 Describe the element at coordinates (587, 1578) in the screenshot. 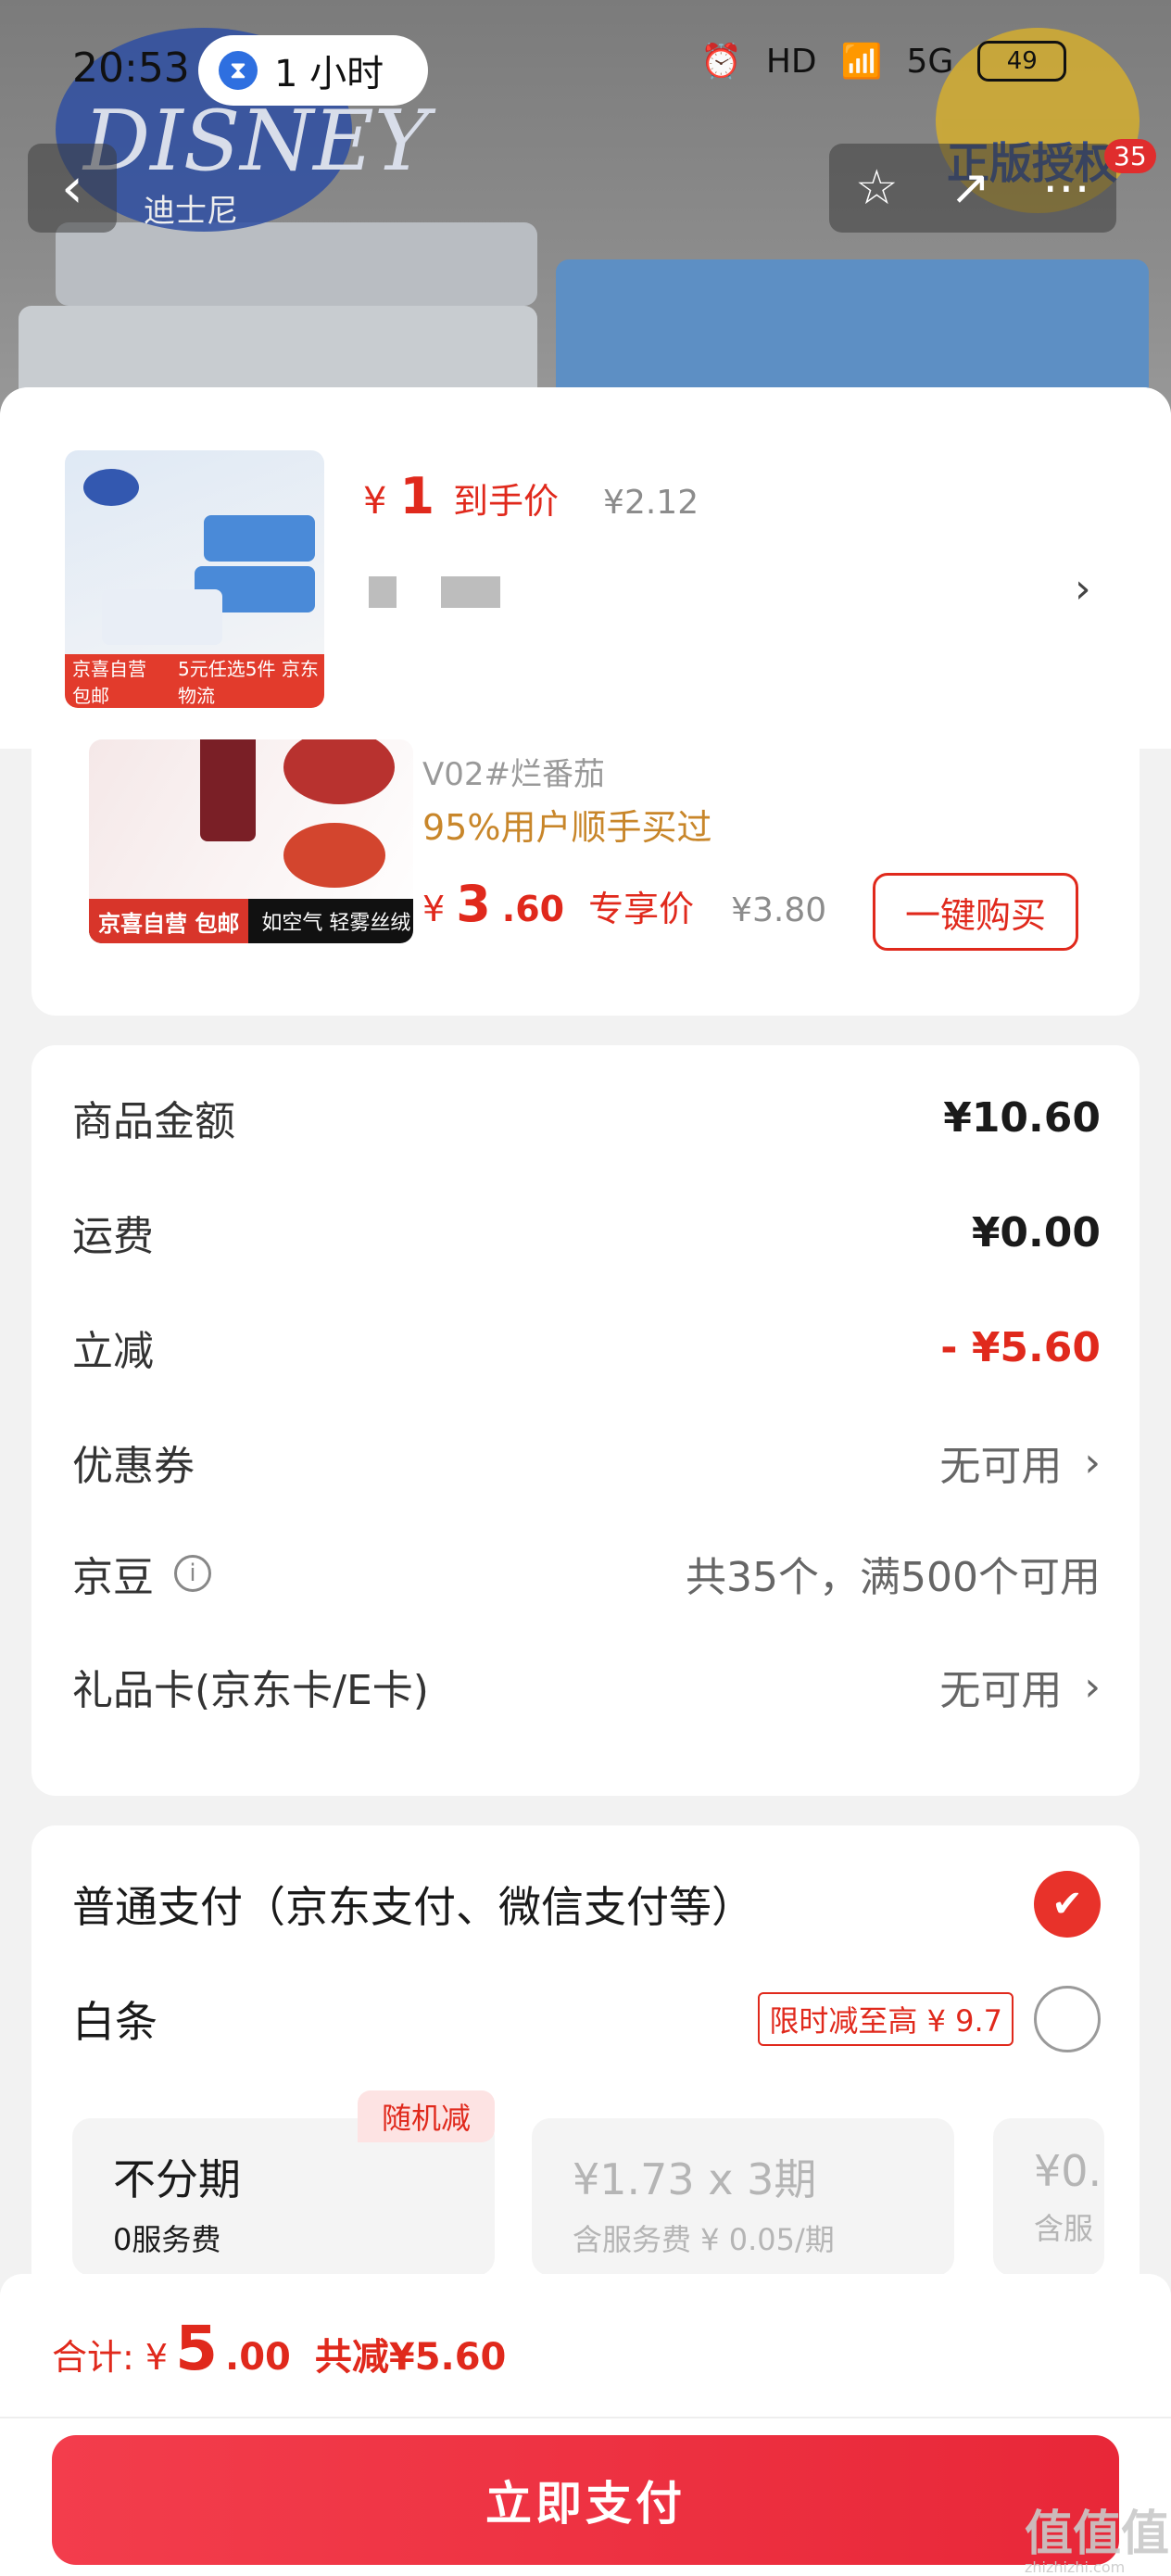

I see `summary-row-jingdou: 京豆 i 共35个，满500个可用` at that location.